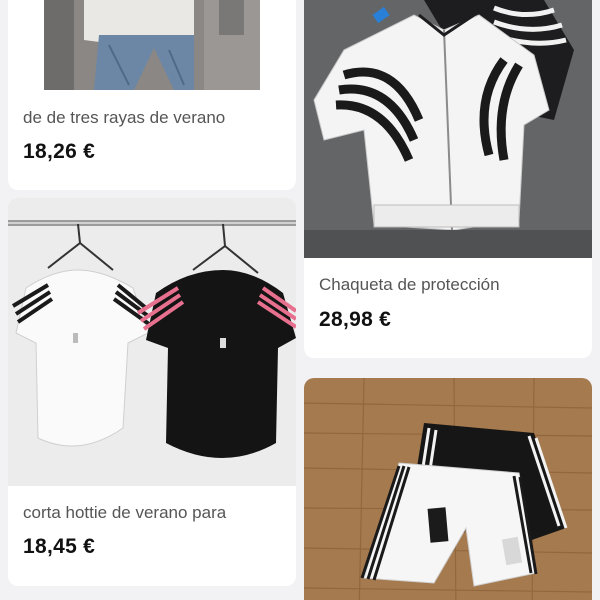 This screenshot has height=600, width=600. What do you see at coordinates (152, 45) in the screenshot?
I see `product-image` at bounding box center [152, 45].